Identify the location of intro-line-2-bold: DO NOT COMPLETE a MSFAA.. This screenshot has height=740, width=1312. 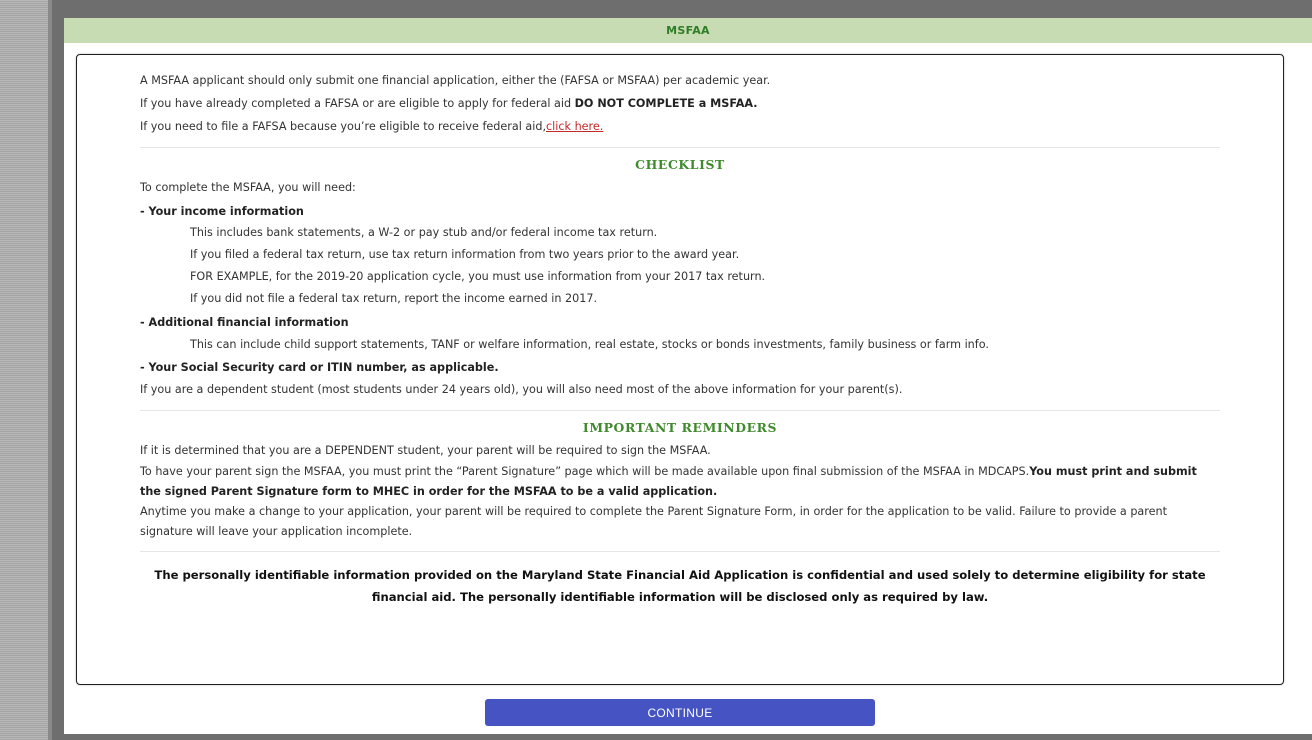
(666, 103).